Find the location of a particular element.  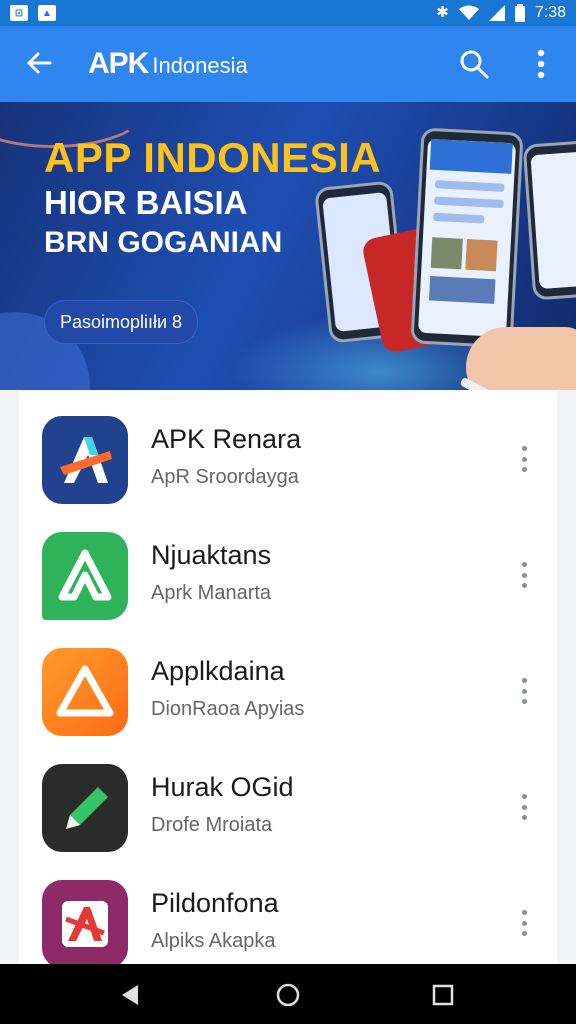

more-vert-icon is located at coordinates (541, 64).